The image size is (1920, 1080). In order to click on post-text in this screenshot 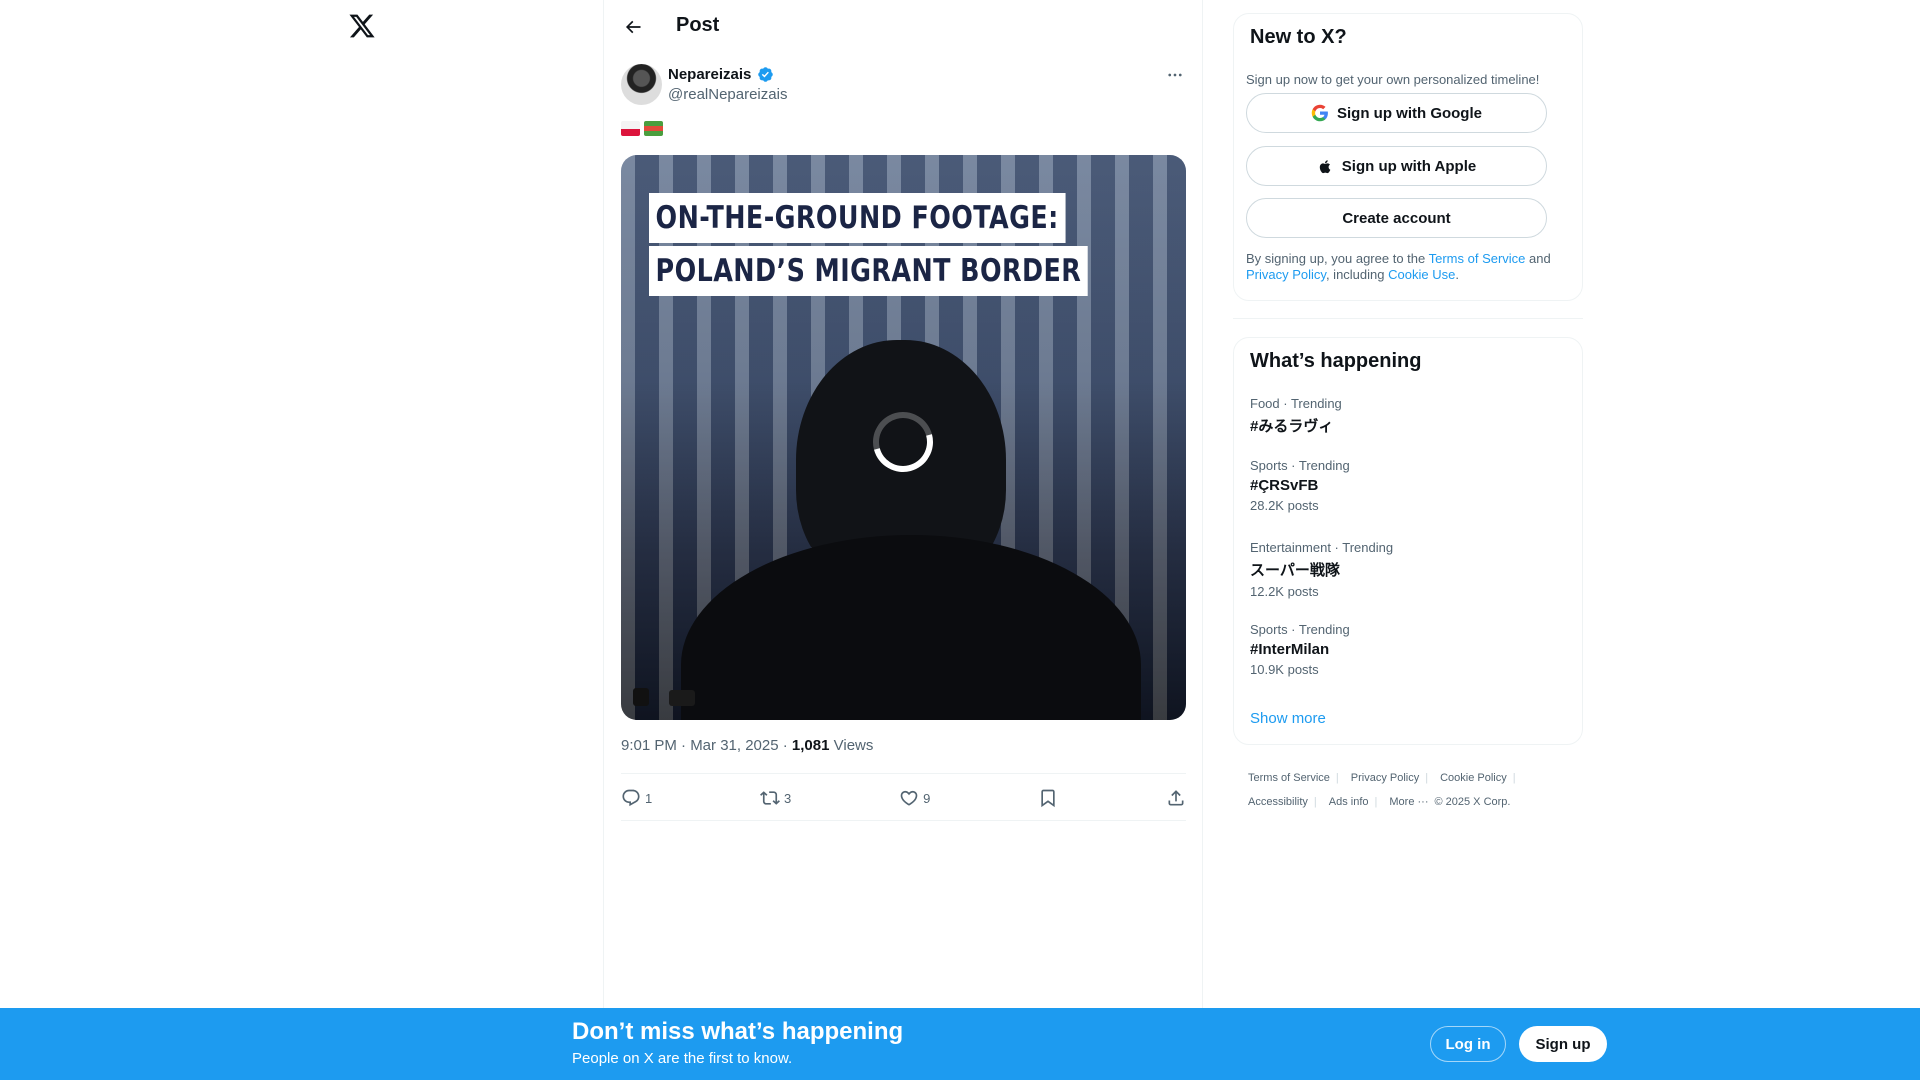, I will do `click(642, 128)`.